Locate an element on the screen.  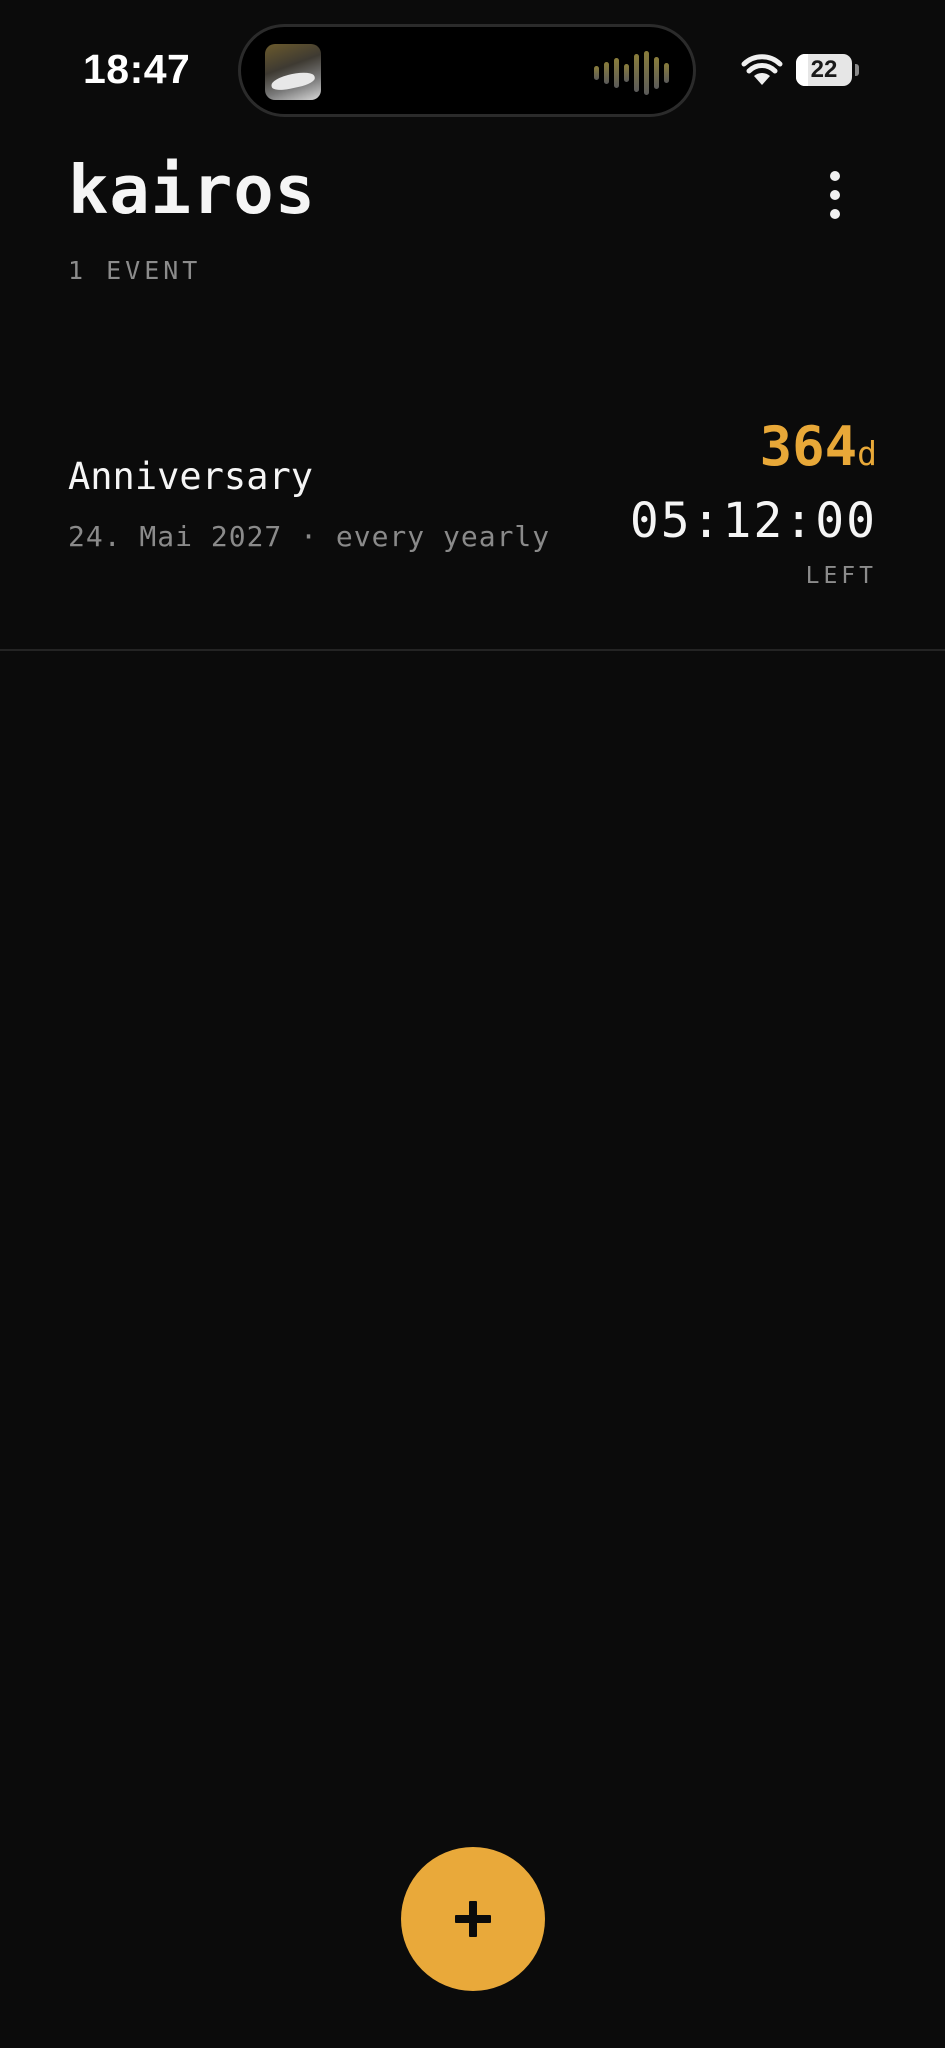
status-bar: 18:47 22 is located at coordinates (472, 65).